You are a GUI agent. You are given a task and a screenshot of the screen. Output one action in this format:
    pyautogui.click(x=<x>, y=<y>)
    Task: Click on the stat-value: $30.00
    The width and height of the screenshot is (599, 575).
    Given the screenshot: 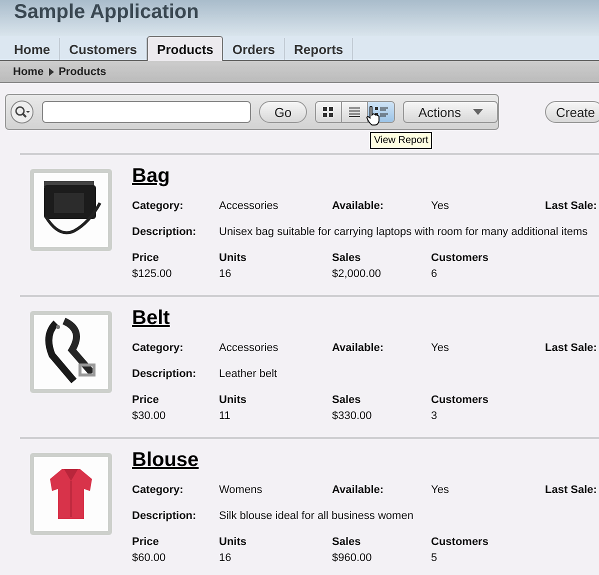 What is the action you would take?
    pyautogui.click(x=149, y=416)
    